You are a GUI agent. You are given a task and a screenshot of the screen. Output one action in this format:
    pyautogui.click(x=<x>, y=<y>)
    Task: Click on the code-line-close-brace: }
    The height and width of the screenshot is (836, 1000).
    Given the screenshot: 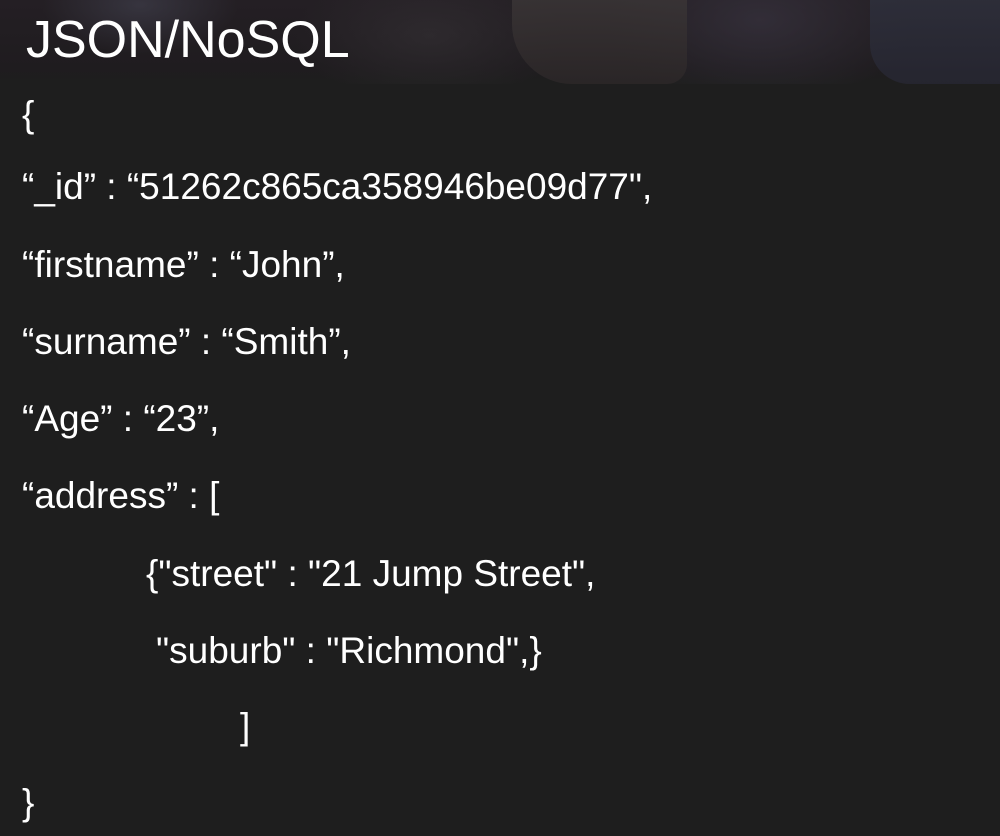 What is the action you would take?
    pyautogui.click(x=28, y=802)
    